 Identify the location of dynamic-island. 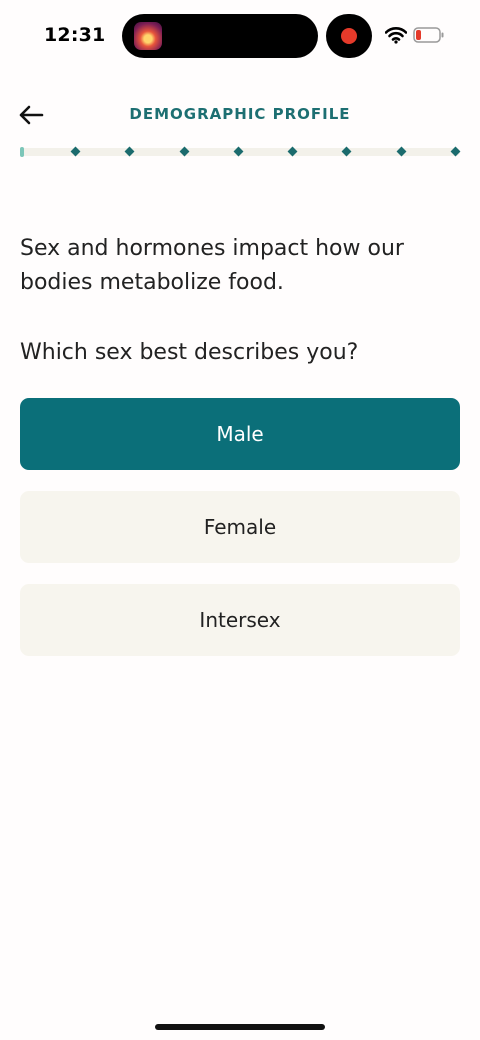
(220, 36).